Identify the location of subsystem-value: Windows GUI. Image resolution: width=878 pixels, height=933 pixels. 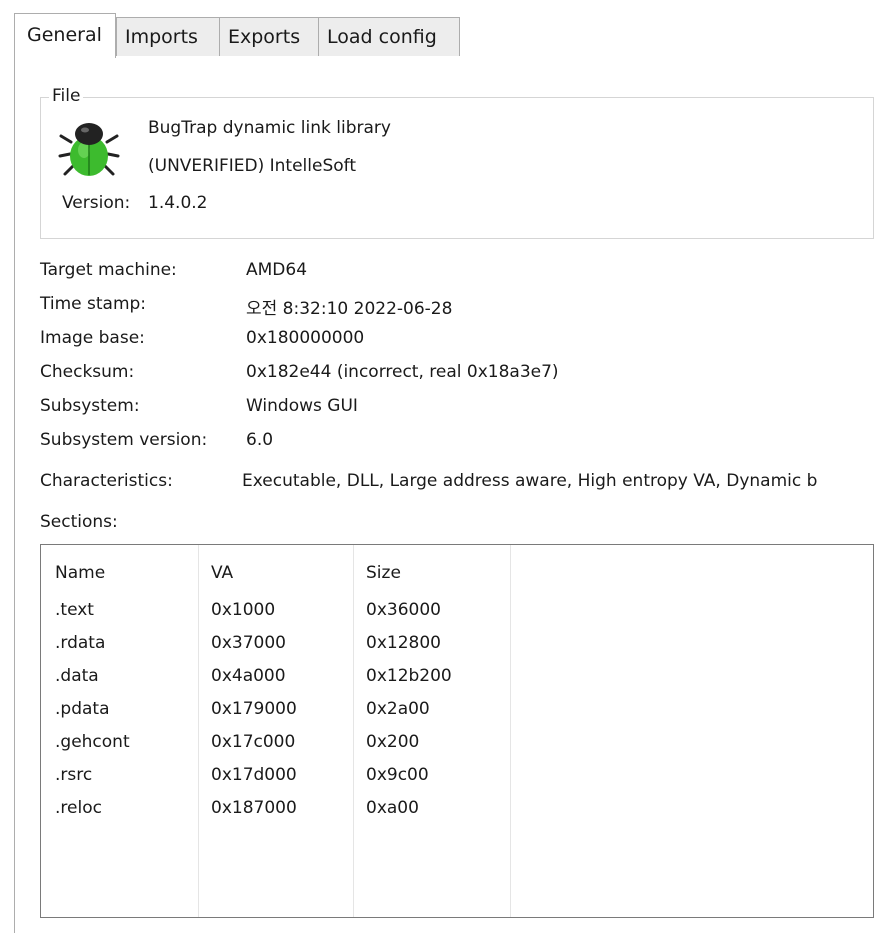
(302, 406).